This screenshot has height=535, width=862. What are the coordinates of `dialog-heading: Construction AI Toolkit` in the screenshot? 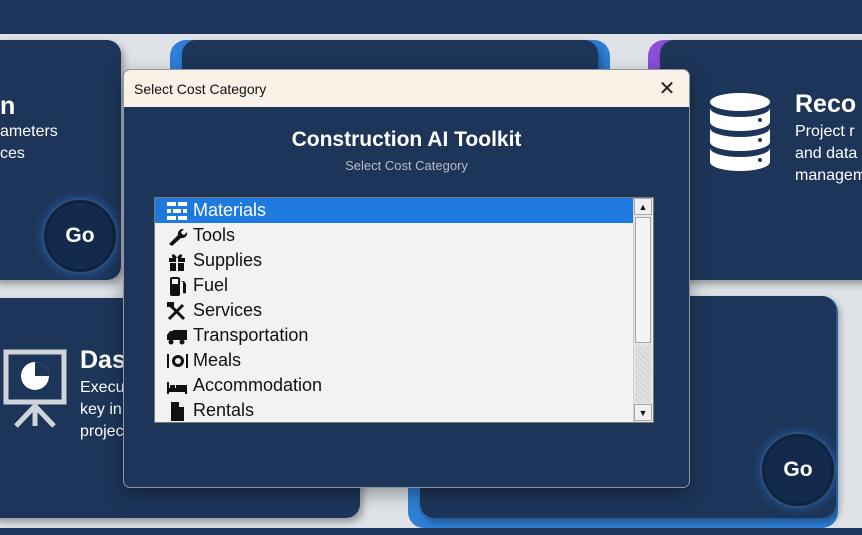 It's located at (406, 139).